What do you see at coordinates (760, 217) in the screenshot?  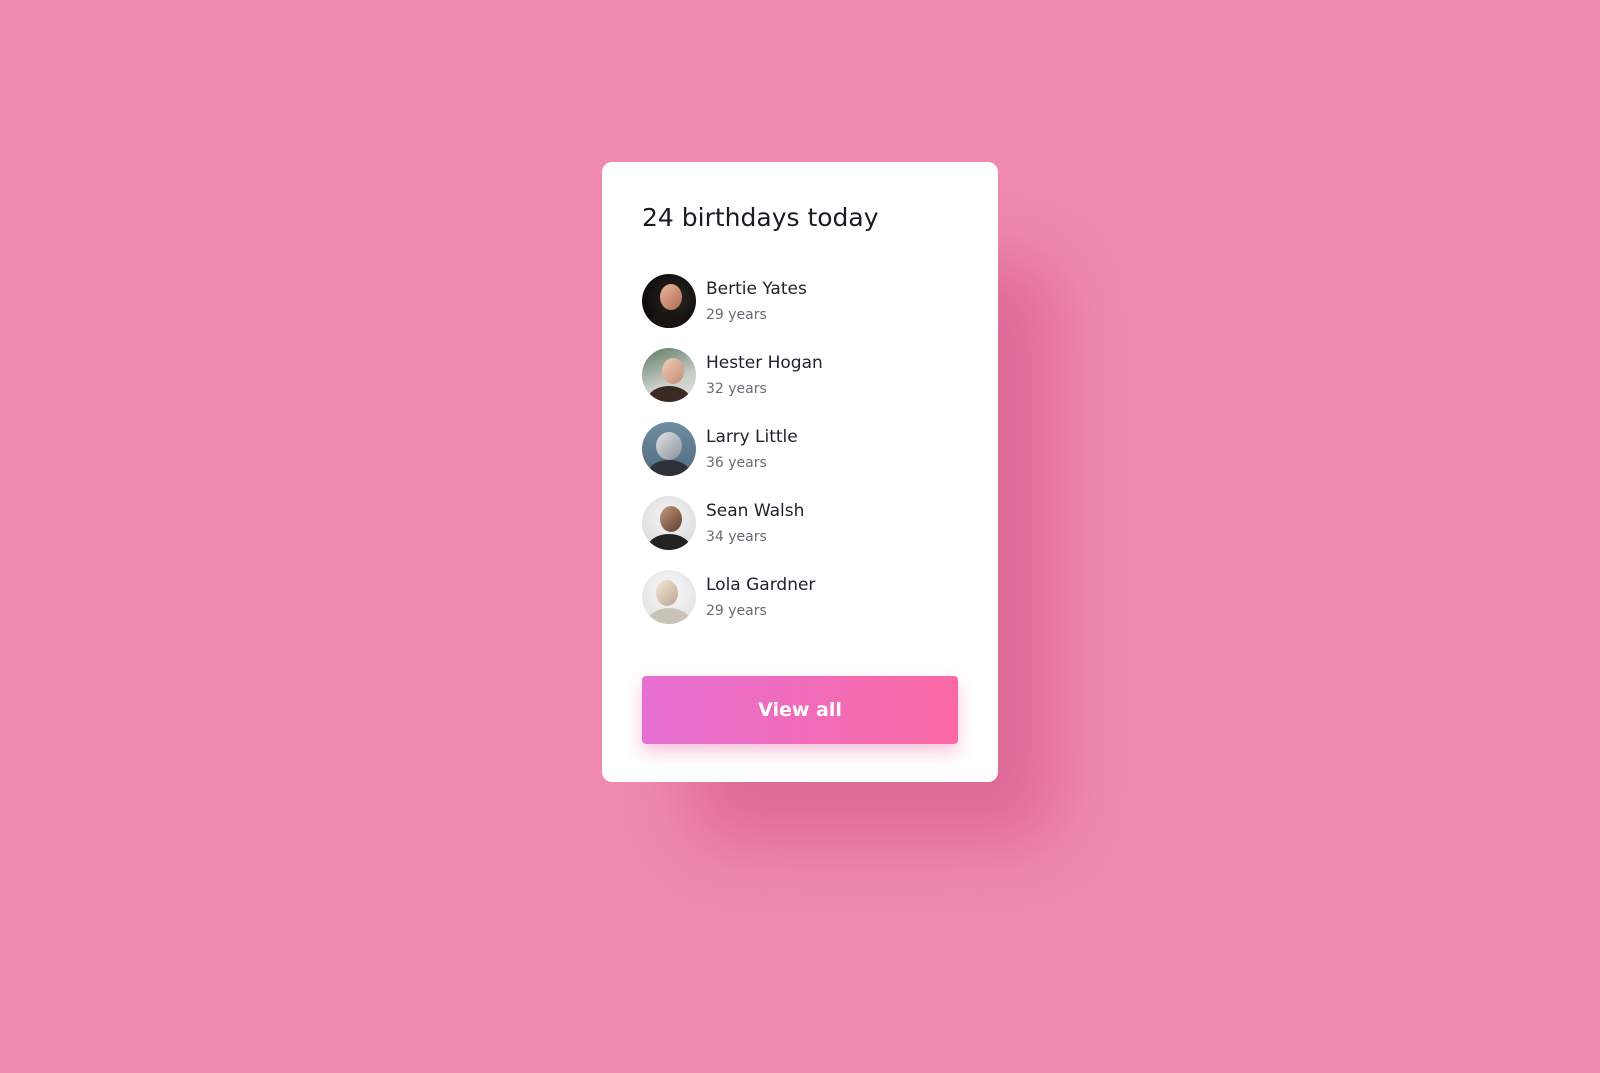 I see `card-title: 24 birthdays today` at bounding box center [760, 217].